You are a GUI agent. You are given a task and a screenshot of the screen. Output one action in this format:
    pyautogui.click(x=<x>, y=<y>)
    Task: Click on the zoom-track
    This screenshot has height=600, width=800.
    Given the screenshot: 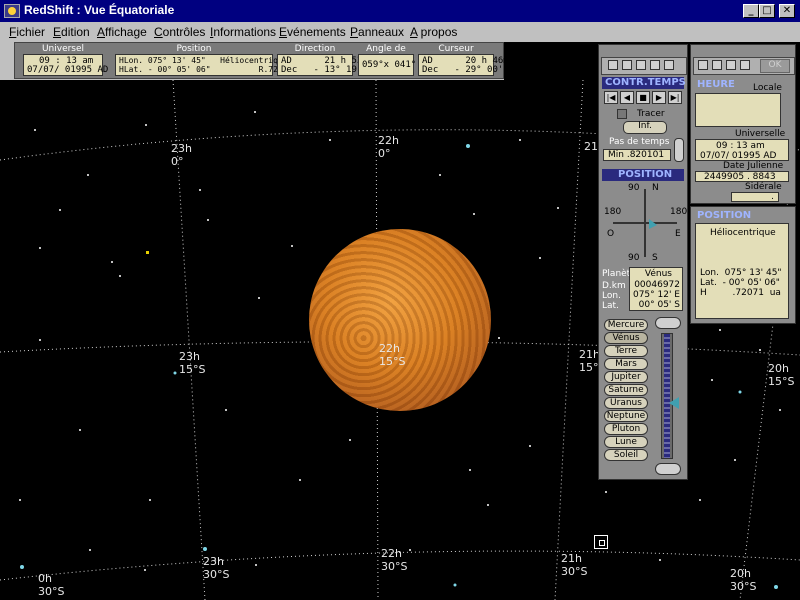 What is the action you would take?
    pyautogui.click(x=667, y=396)
    